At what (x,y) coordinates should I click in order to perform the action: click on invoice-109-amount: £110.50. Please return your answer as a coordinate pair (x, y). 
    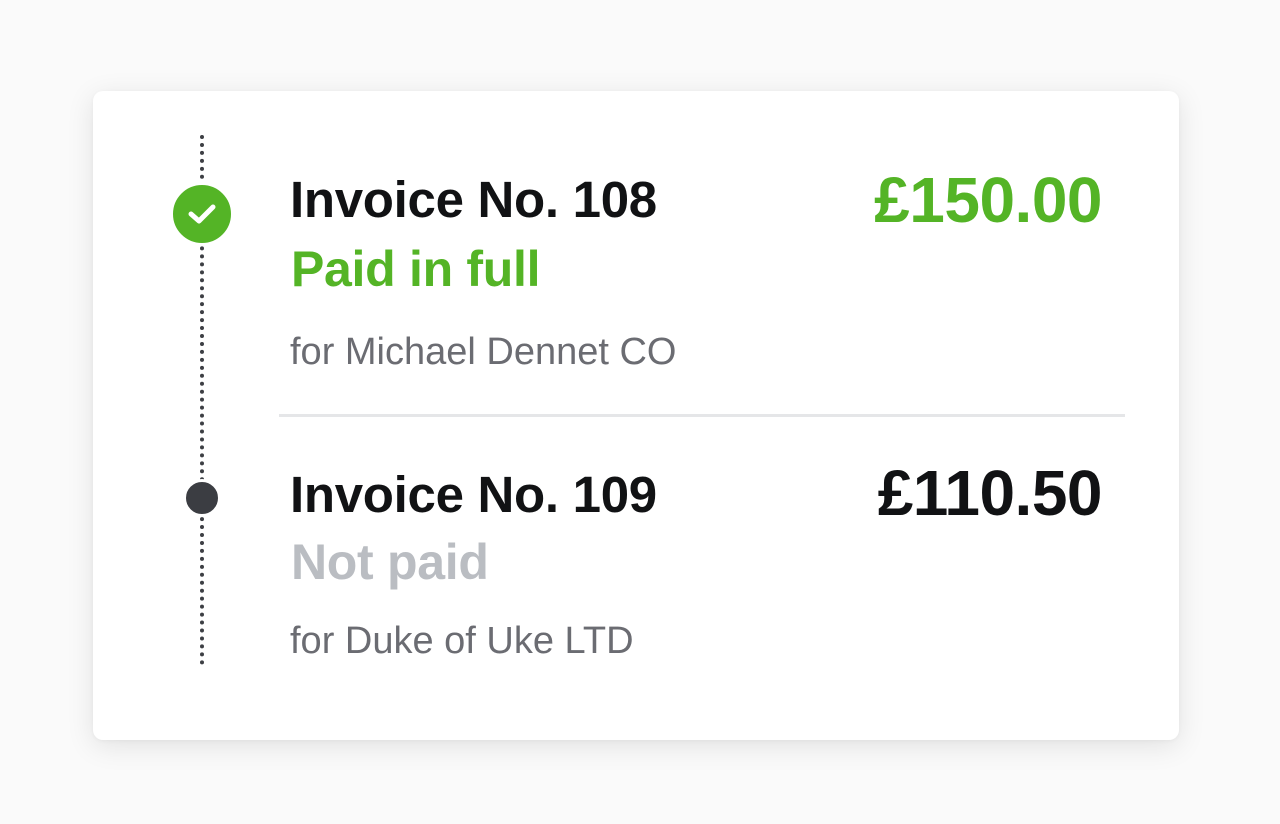
    Looking at the image, I should click on (990, 493).